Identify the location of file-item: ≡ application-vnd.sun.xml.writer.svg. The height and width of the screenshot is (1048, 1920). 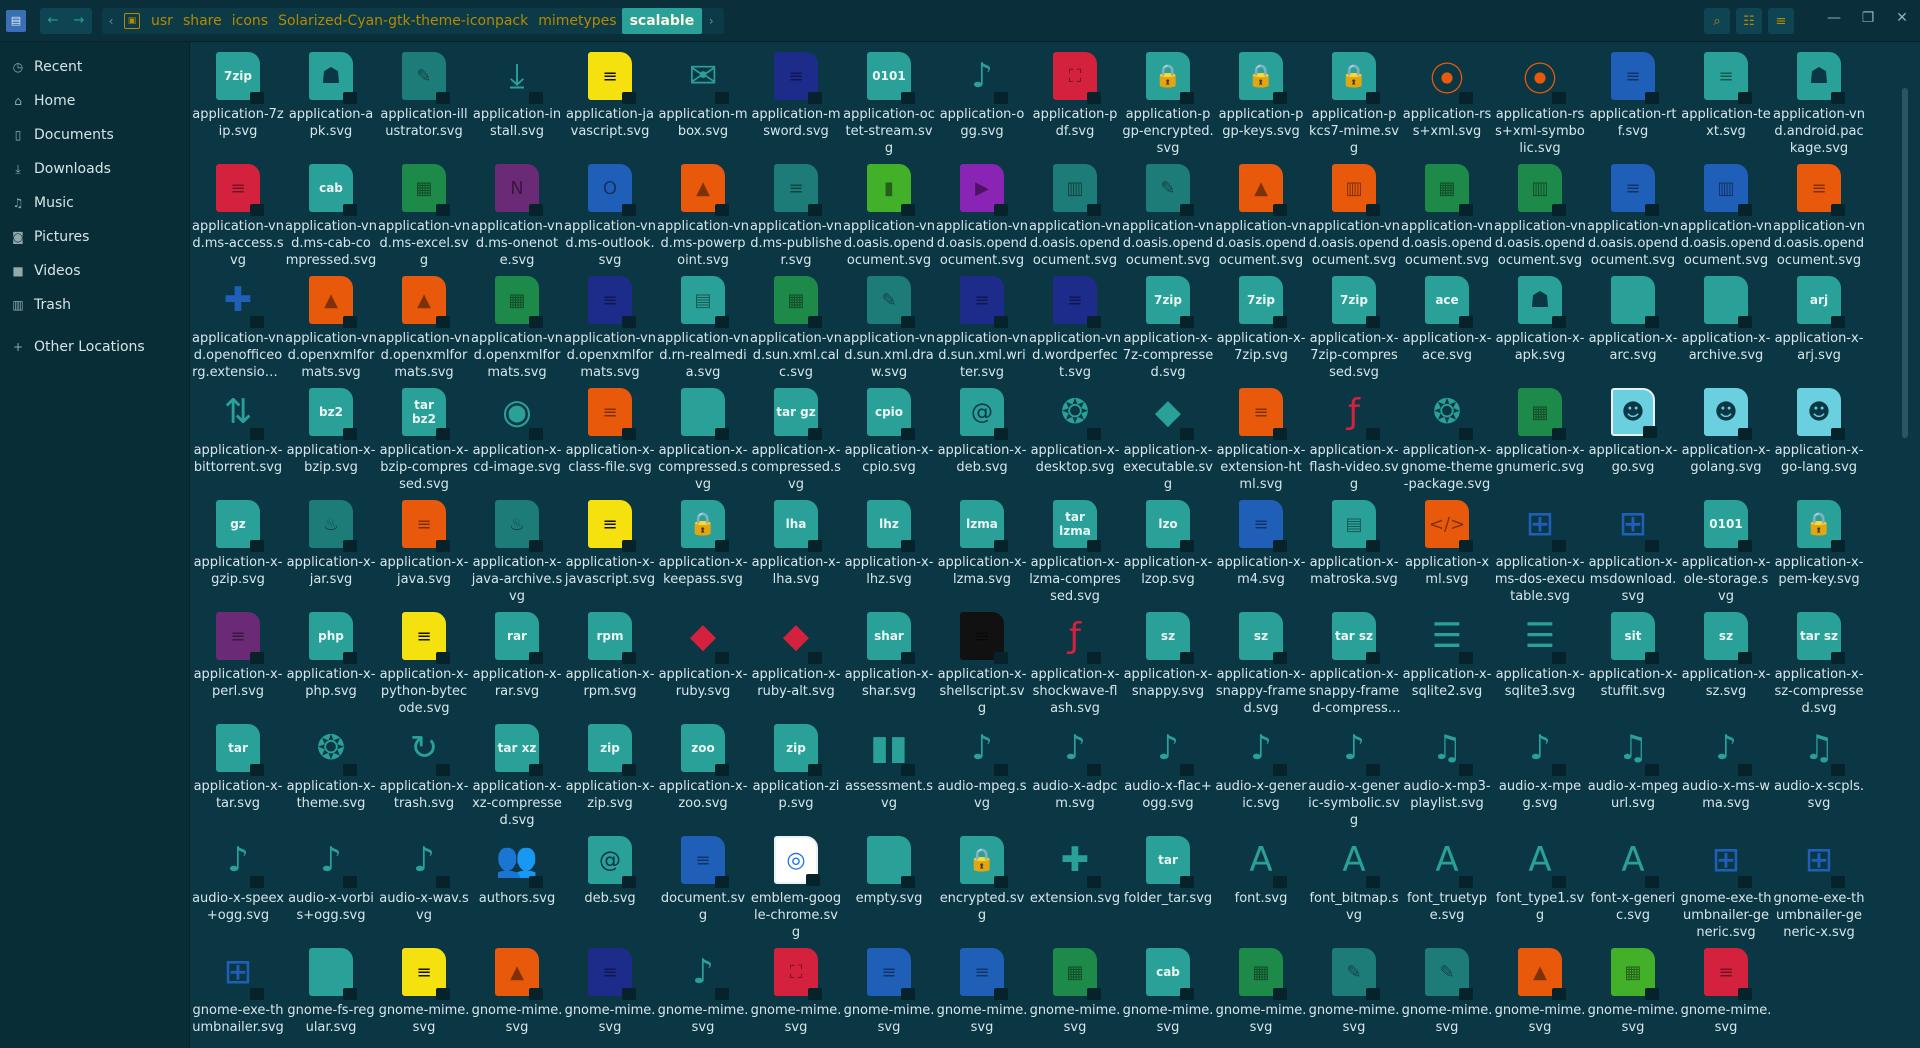
(982, 323).